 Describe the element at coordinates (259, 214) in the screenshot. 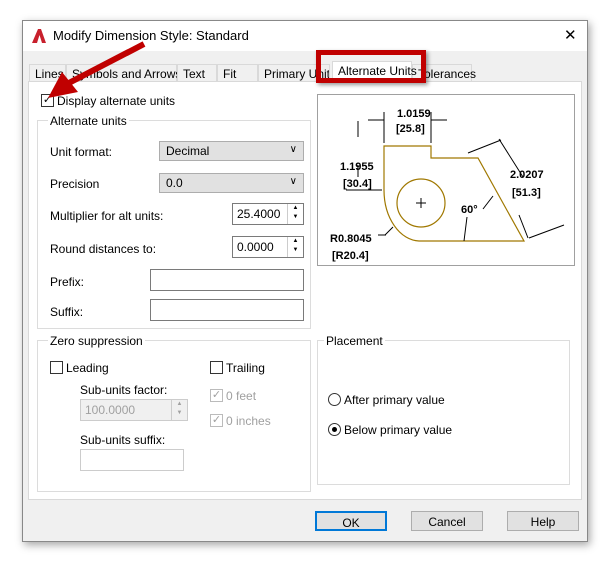

I see `multiplier-value: 25.4000` at that location.